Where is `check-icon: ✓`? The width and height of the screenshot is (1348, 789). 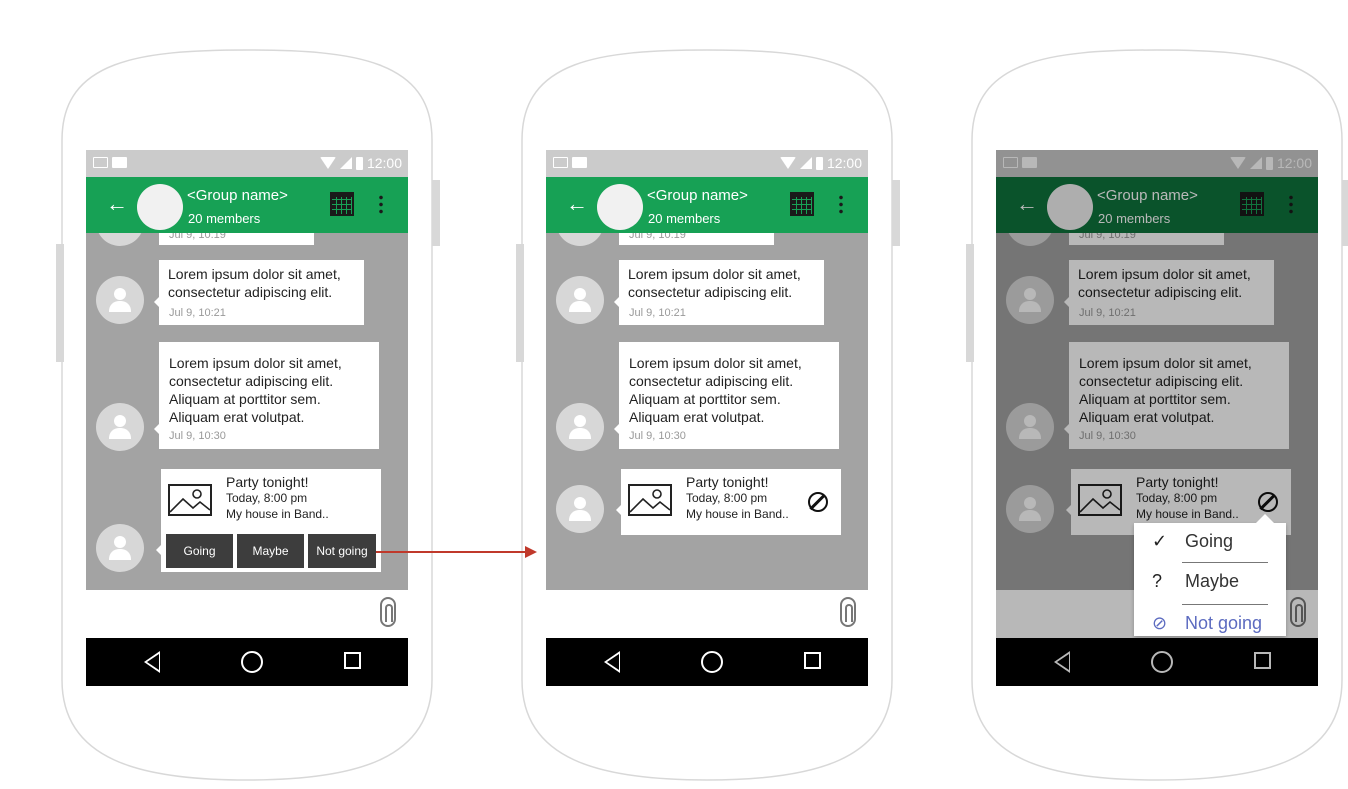 check-icon: ✓ is located at coordinates (1160, 541).